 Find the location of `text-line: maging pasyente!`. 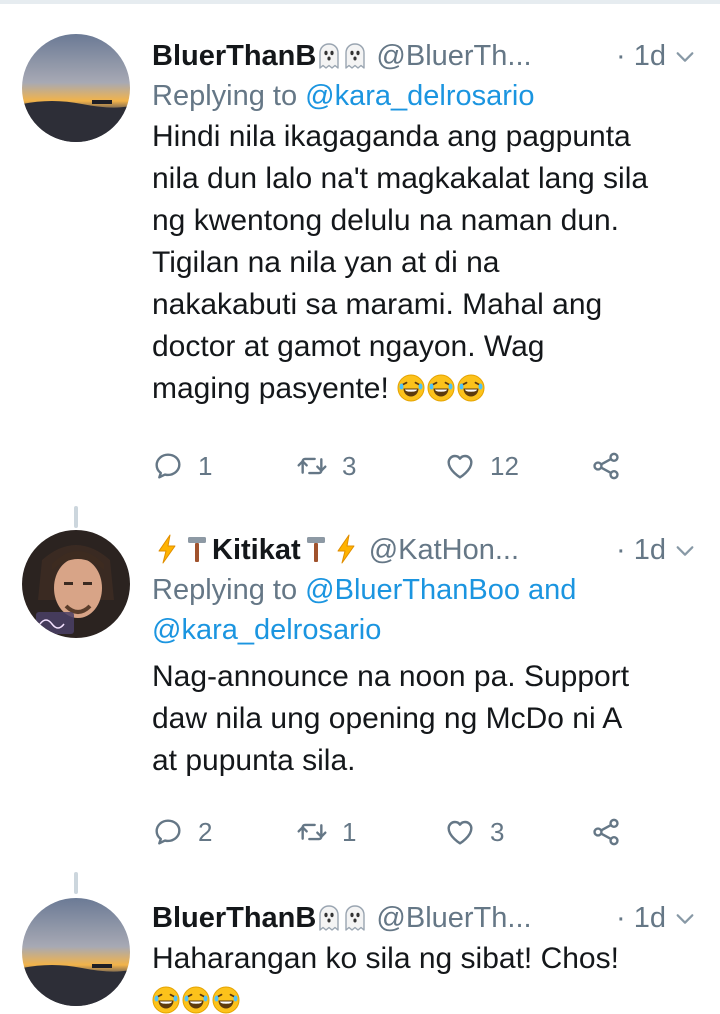

text-line: maging pasyente! is located at coordinates (428, 389).